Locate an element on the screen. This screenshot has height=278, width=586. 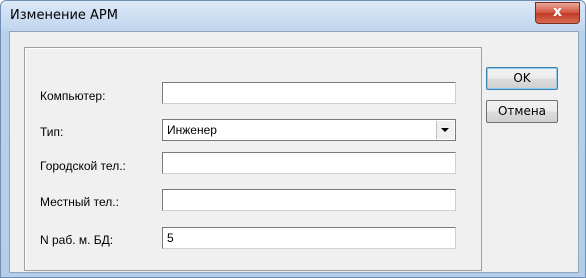
workstation-db-input is located at coordinates (309, 238).